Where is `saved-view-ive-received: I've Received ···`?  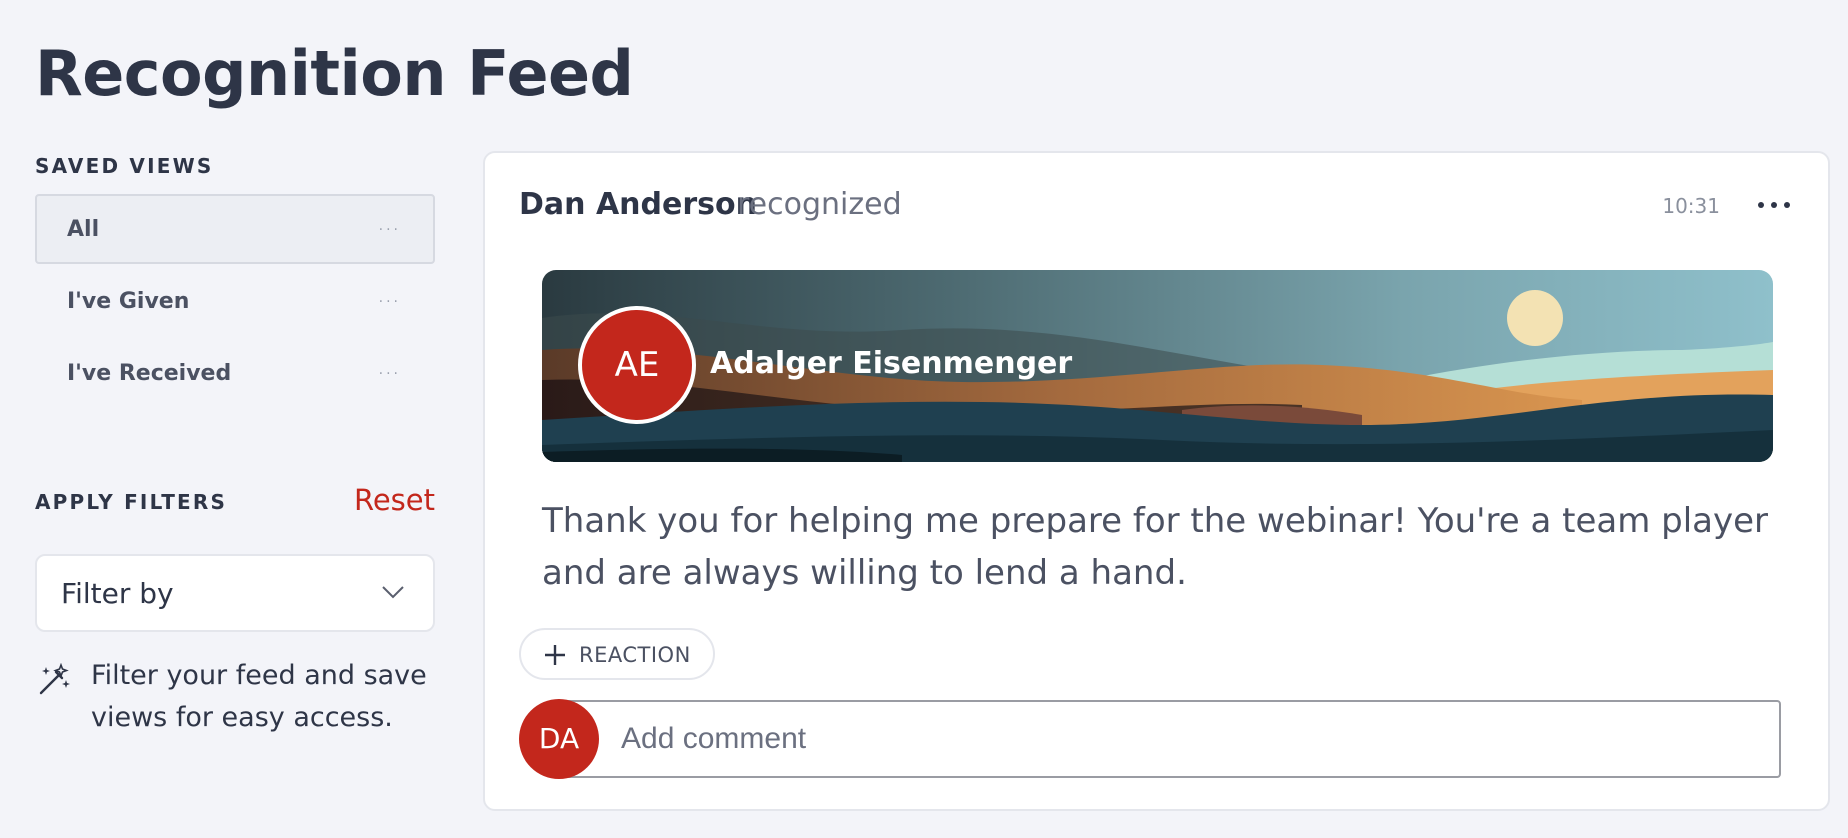 saved-view-ive-received: I've Received ··· is located at coordinates (235, 373).